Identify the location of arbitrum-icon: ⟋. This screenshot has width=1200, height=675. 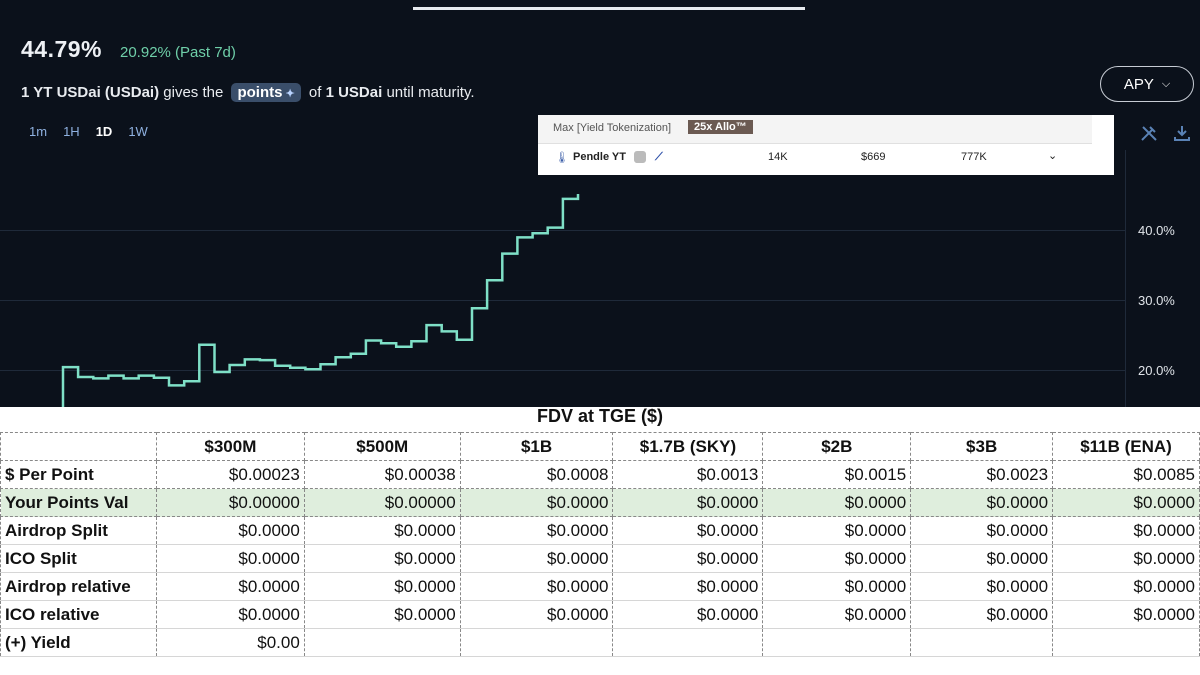
(659, 157).